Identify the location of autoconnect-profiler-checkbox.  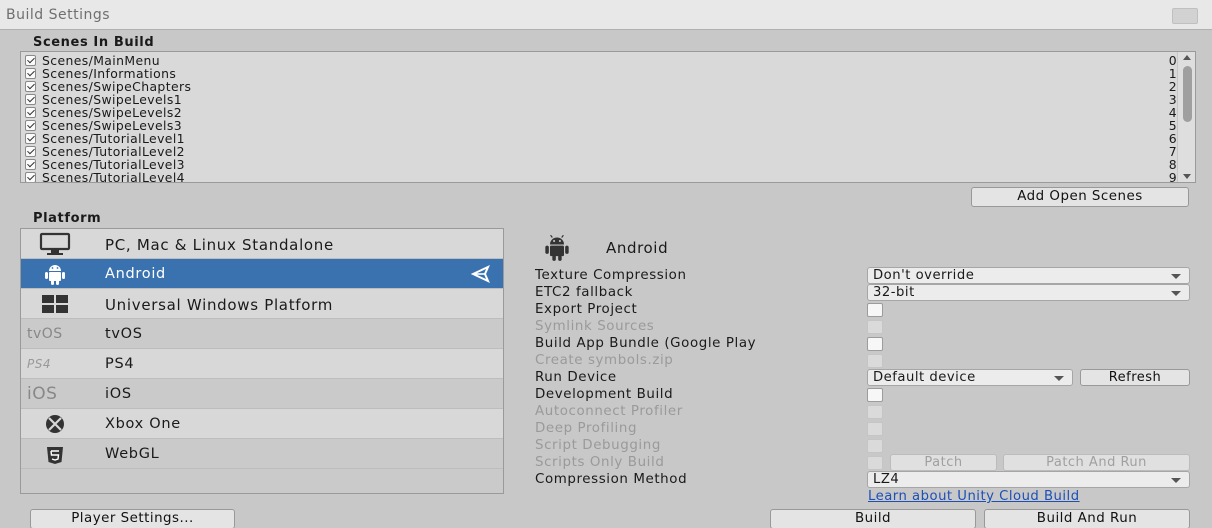
(875, 412).